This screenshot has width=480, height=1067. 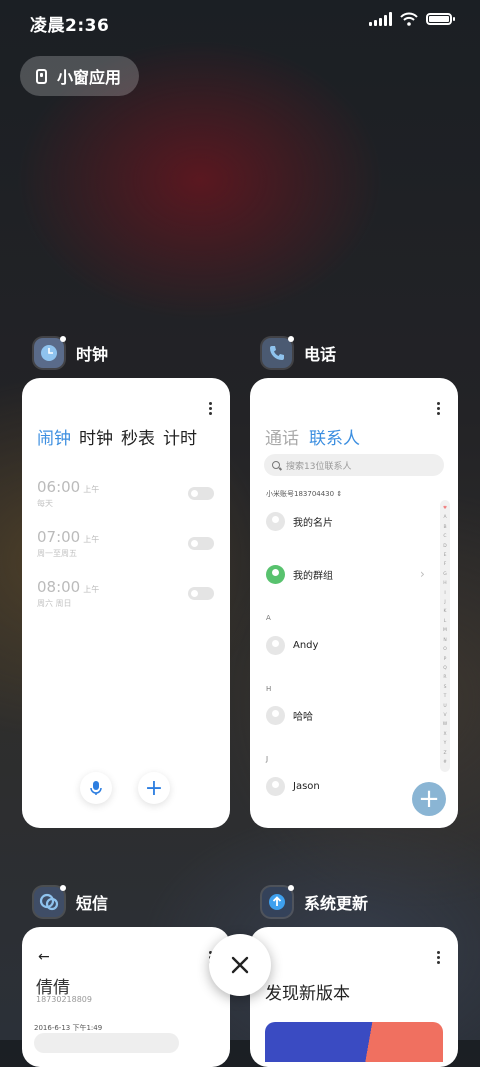 I want to click on alphabet-index-letter: E, so click(x=445, y=555).